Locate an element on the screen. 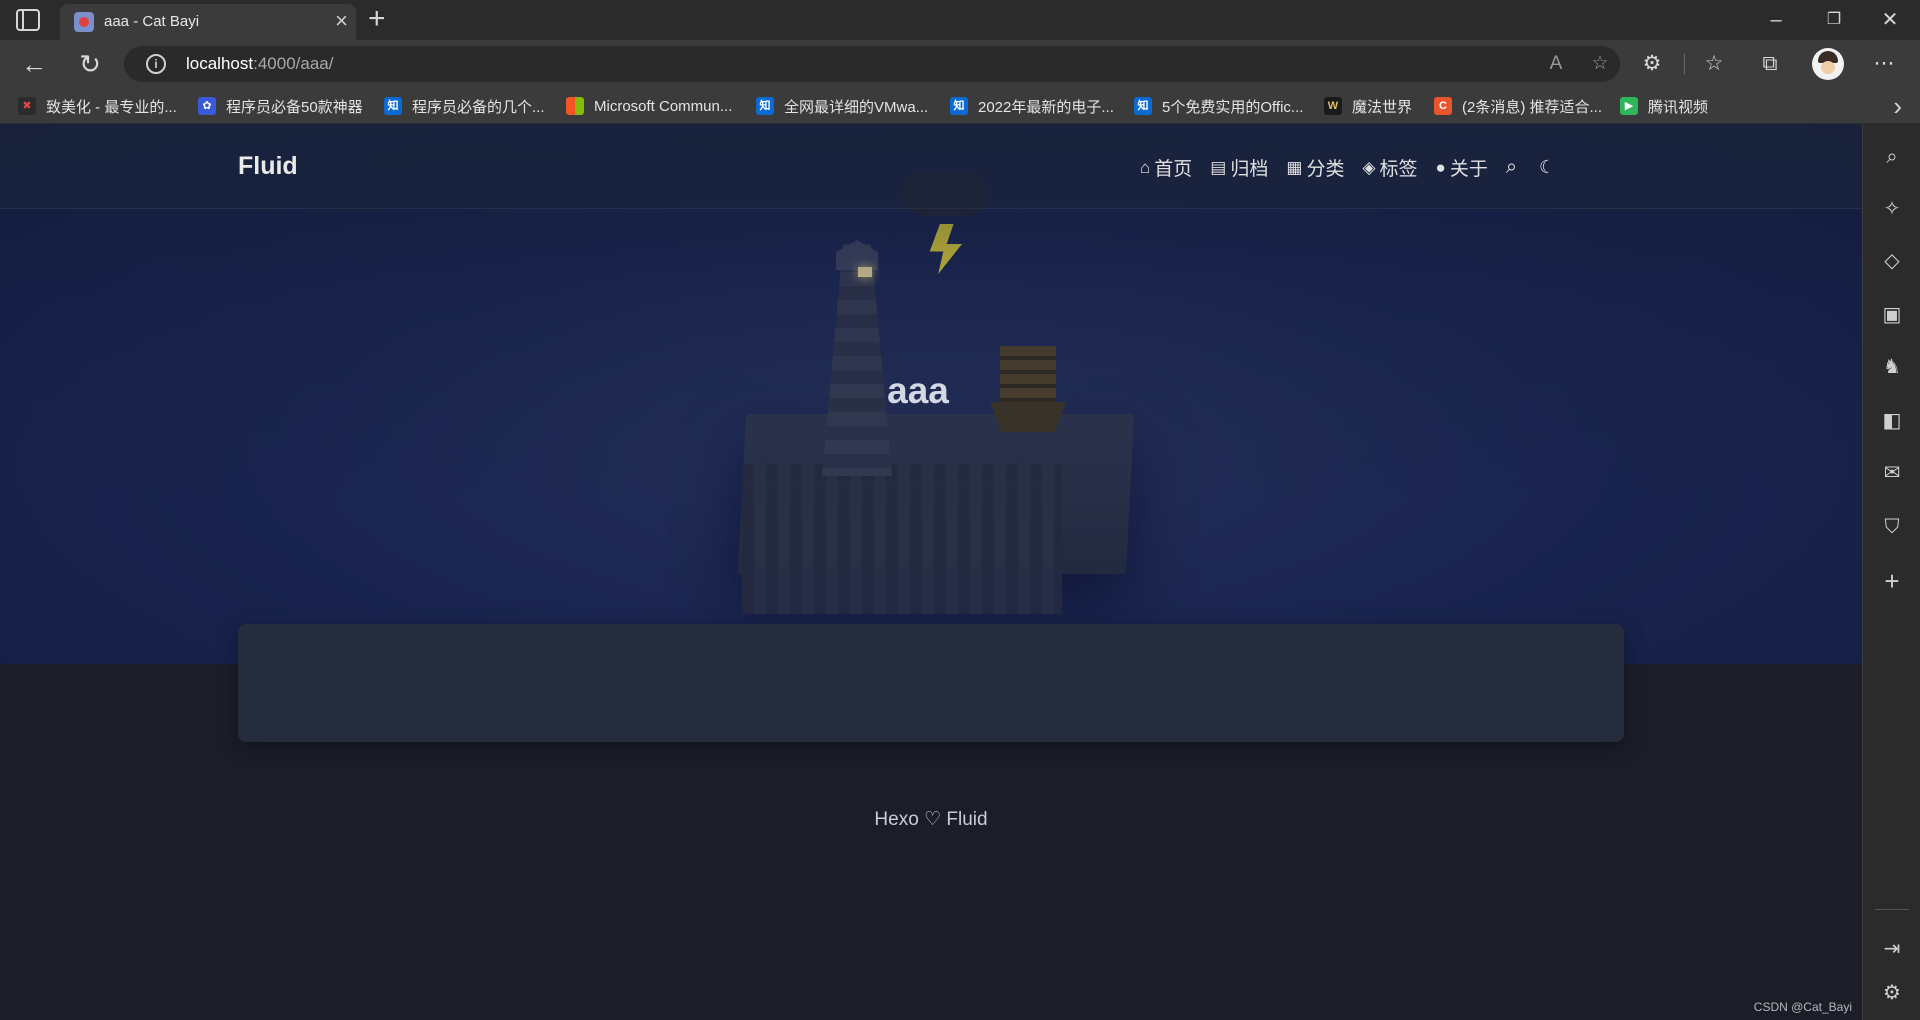  site-brand: Fluid is located at coordinates (268, 166).